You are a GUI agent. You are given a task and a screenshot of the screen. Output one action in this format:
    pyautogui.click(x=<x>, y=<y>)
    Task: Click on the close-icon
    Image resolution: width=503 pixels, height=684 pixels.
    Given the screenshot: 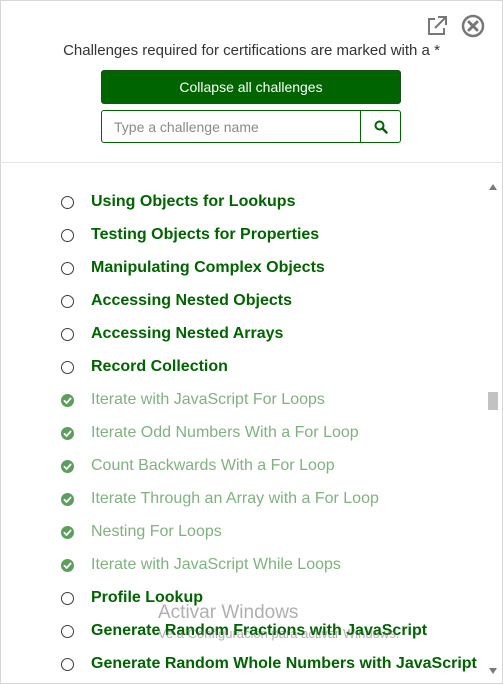 What is the action you would take?
    pyautogui.click(x=473, y=26)
    